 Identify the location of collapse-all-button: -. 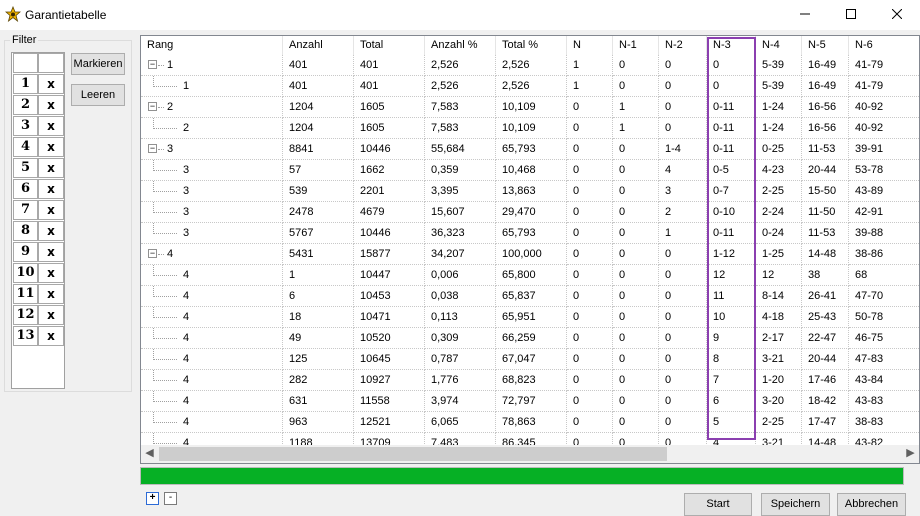
(170, 498).